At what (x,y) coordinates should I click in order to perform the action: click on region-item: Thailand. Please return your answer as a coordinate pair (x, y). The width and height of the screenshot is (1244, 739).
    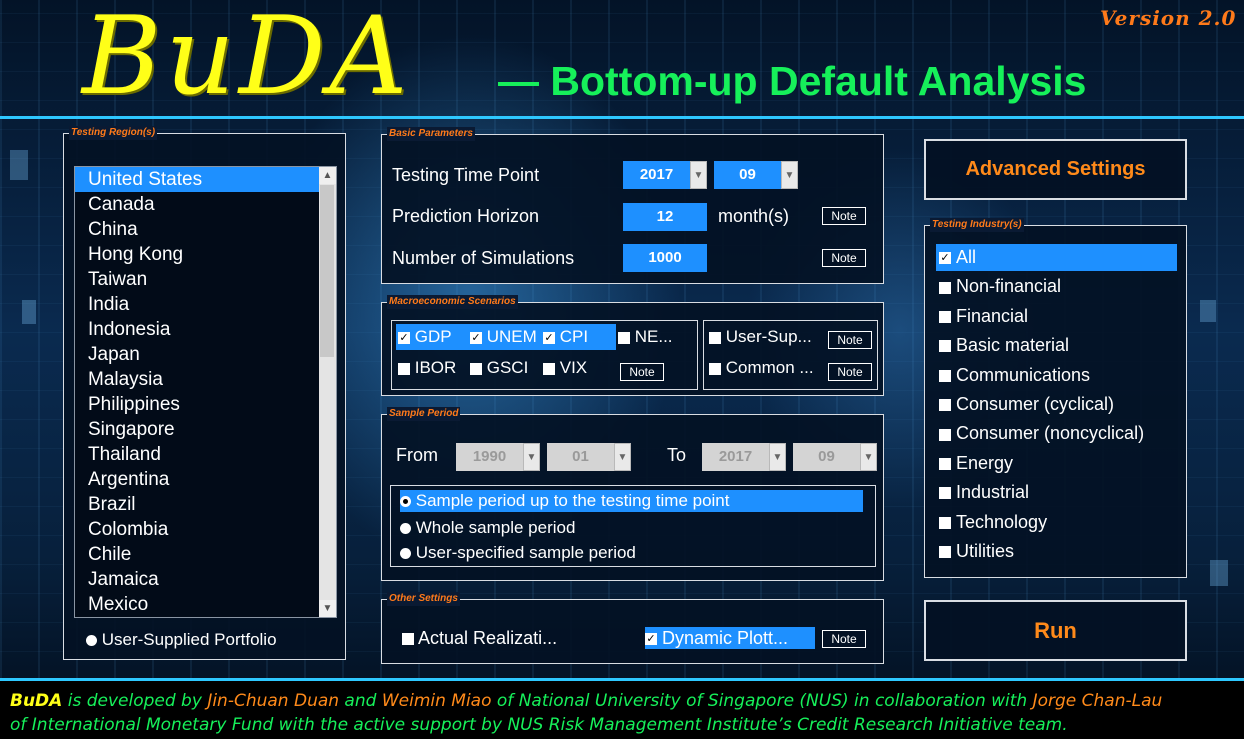
    Looking at the image, I should click on (198, 454).